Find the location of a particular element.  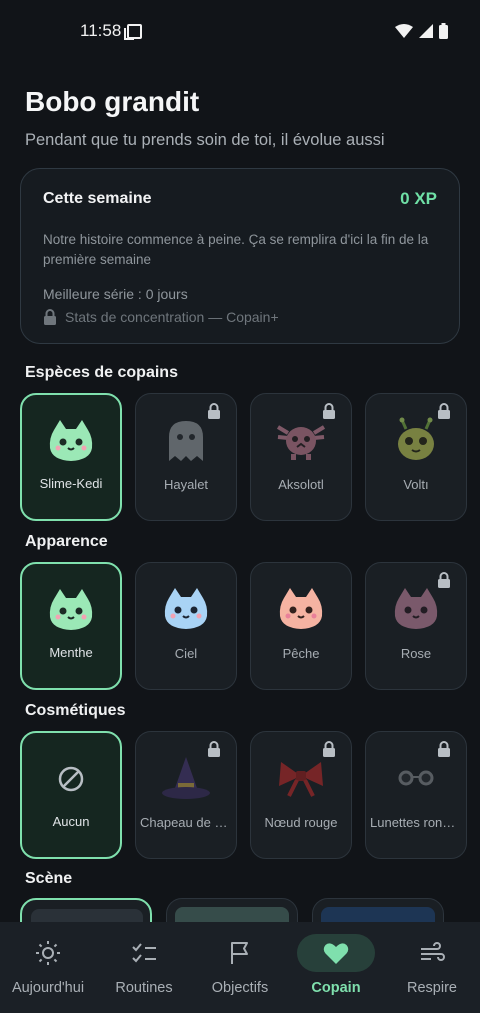

rose-cat-icon is located at coordinates (416, 609).